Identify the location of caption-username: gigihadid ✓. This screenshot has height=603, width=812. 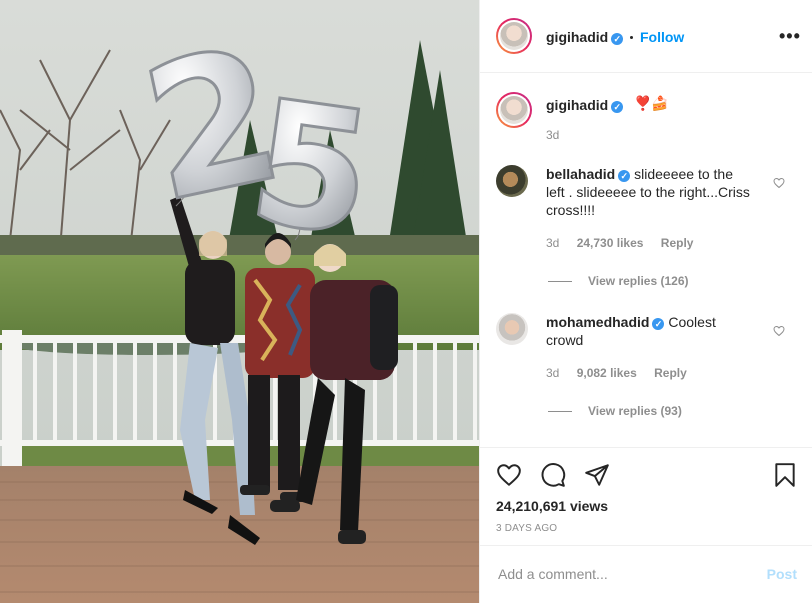
(585, 105).